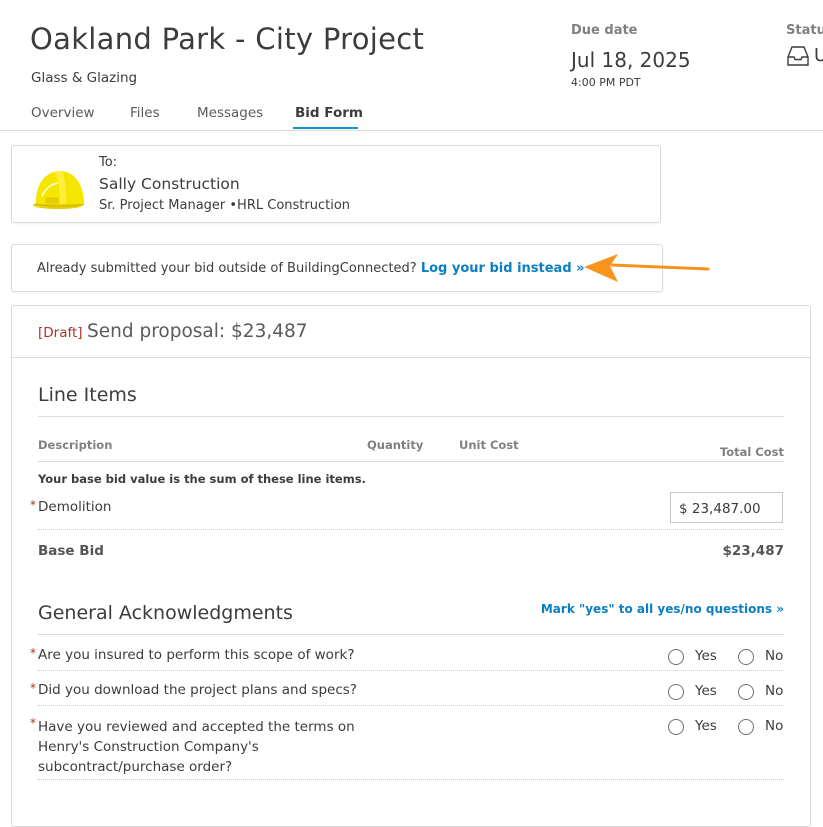  Describe the element at coordinates (706, 726) in the screenshot. I see `q3-yes-label: Yes` at that location.